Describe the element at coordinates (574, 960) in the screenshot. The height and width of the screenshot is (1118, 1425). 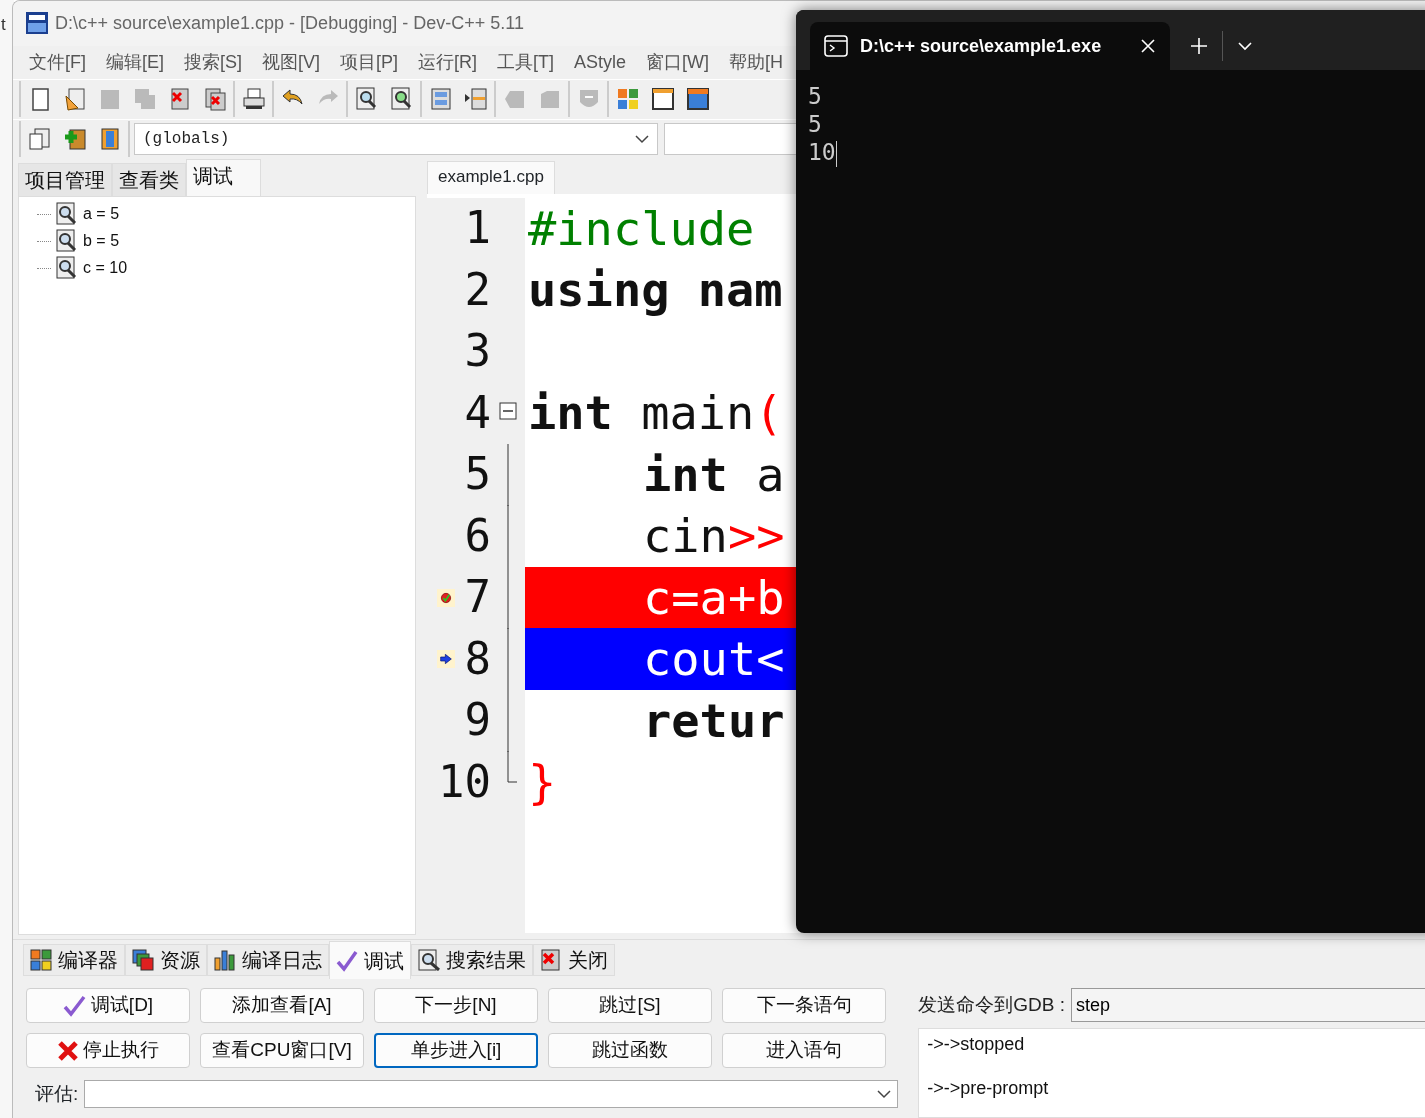
I see `panel-tab: 关闭` at that location.